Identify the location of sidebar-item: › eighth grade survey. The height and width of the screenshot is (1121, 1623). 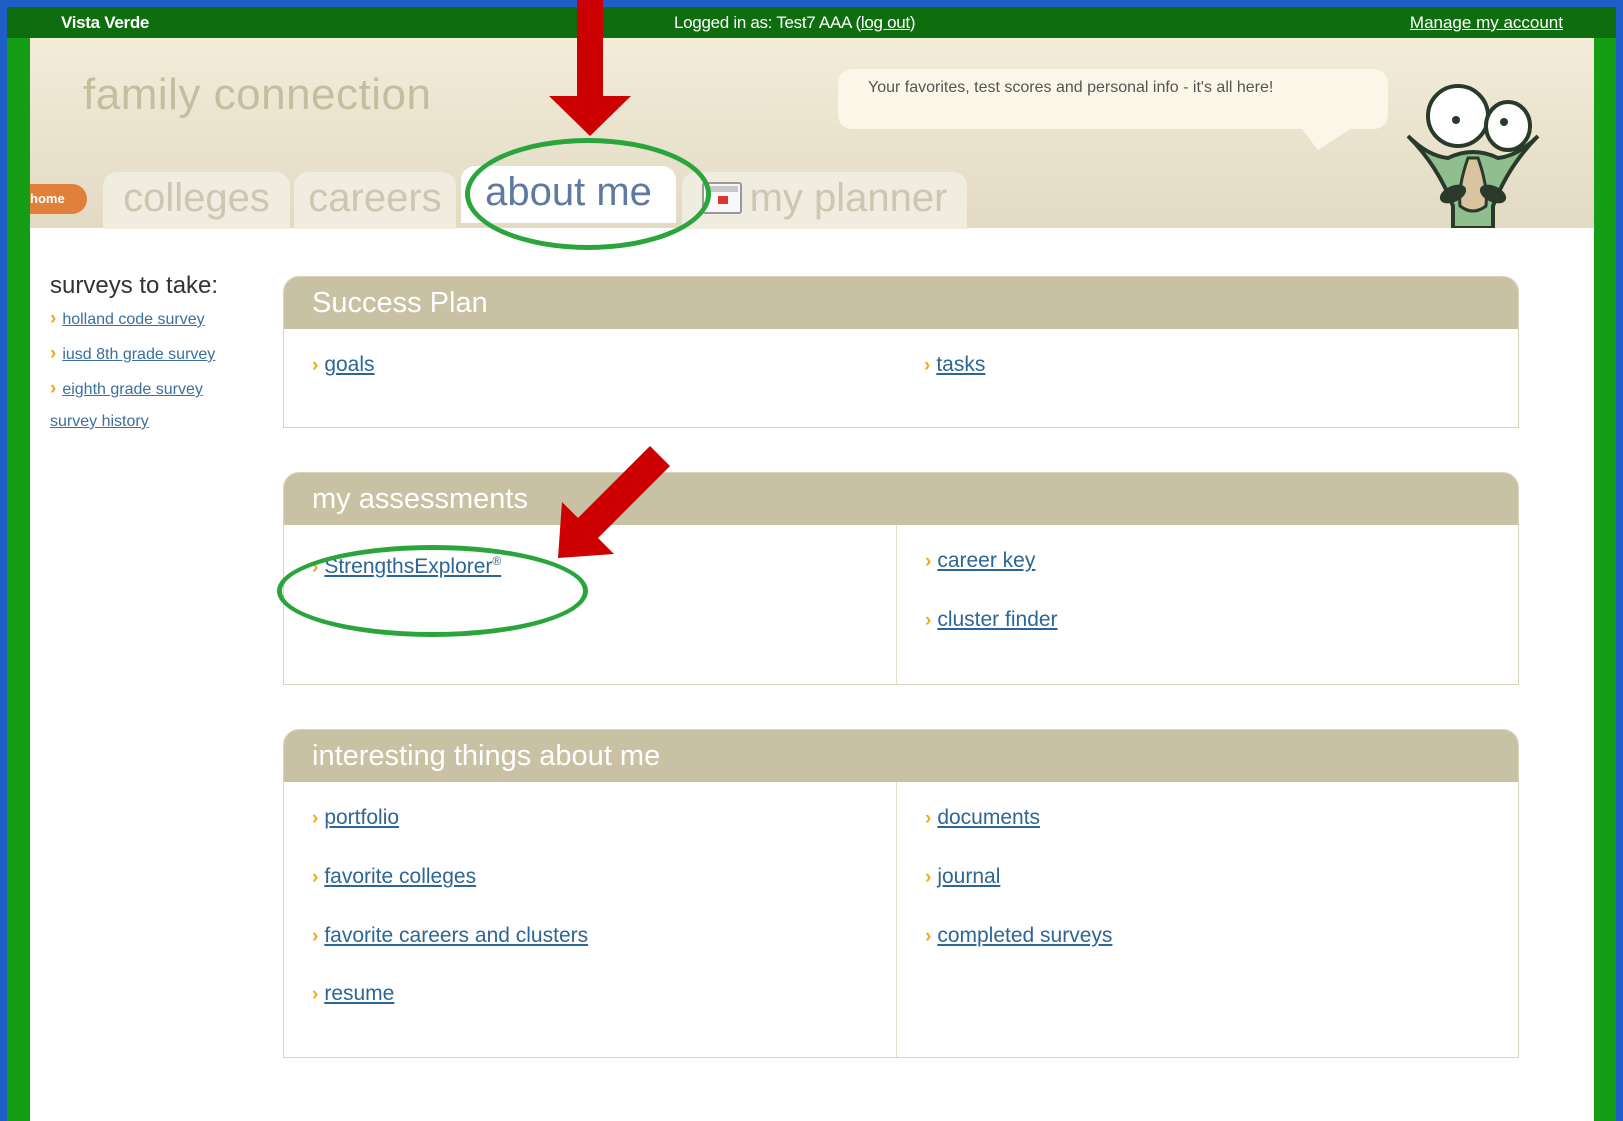
(165, 389).